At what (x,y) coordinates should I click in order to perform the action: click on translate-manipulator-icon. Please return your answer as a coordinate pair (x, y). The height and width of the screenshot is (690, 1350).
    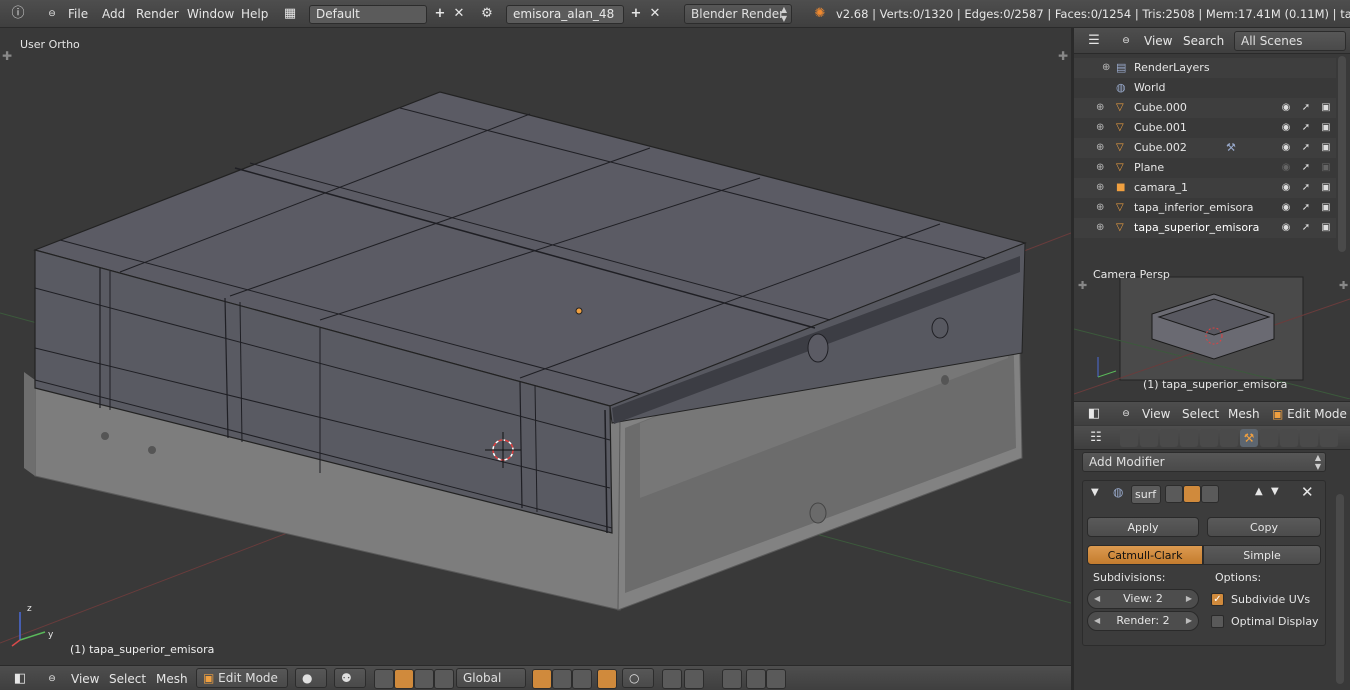
    Looking at the image, I should click on (404, 679).